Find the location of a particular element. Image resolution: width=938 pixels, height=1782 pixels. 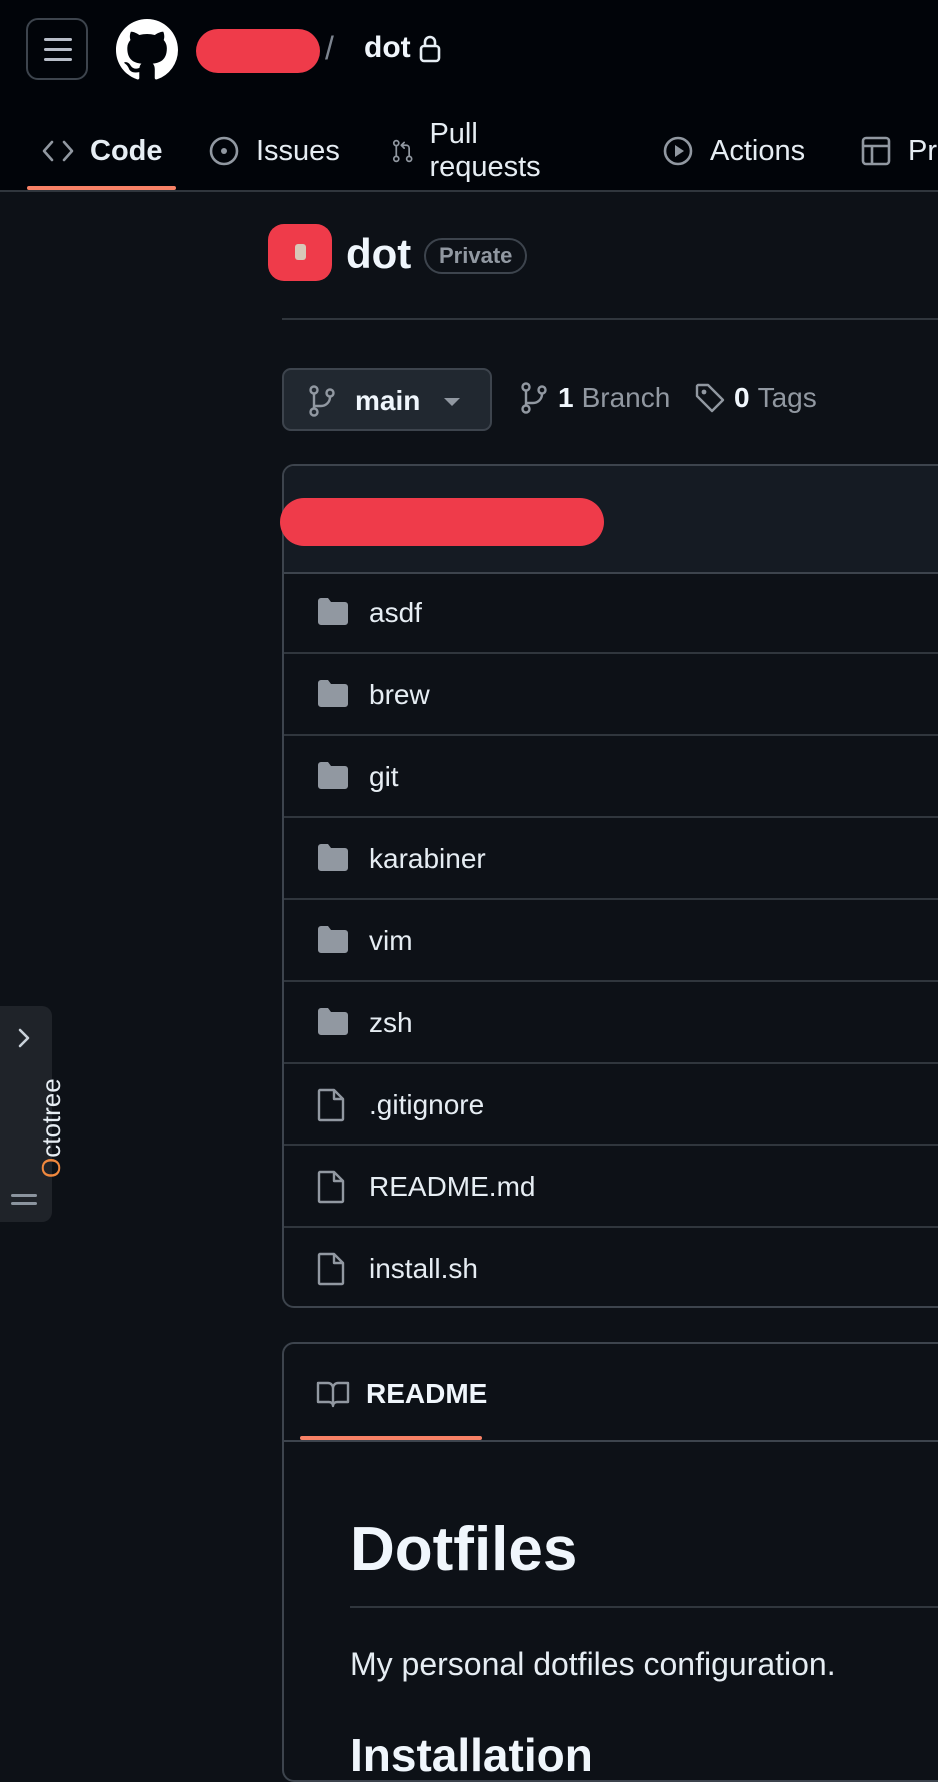

chevron-down-icon is located at coordinates (452, 402).